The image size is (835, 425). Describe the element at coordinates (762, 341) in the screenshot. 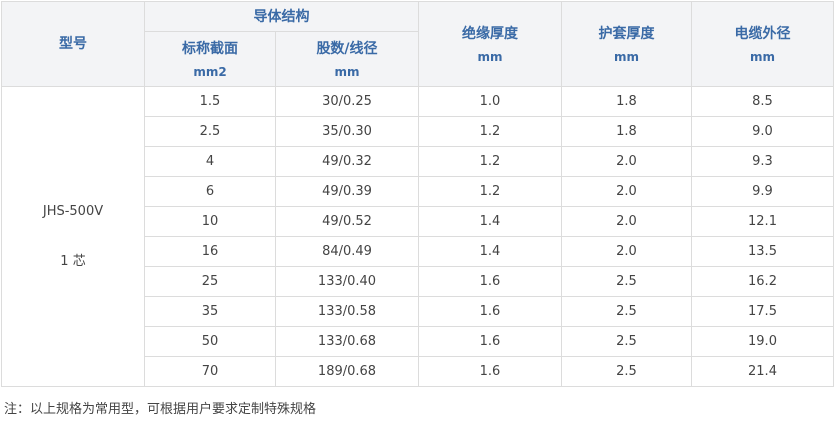

I see `cell-diameter: 19.0` at that location.